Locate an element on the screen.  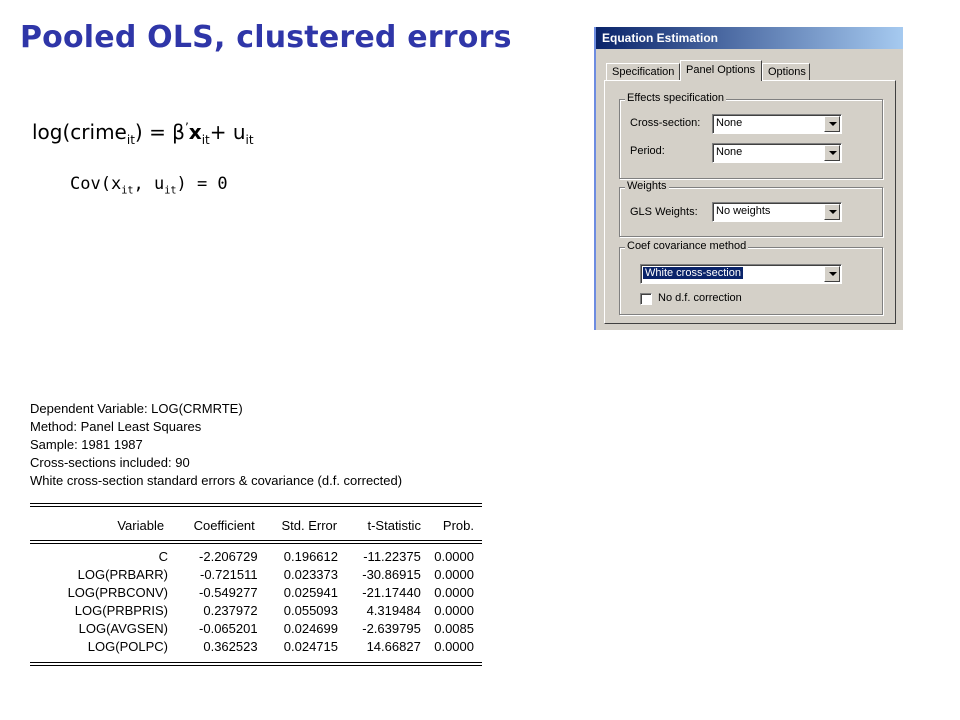
cell-std-error: 0.055093 is located at coordinates (310, 610).